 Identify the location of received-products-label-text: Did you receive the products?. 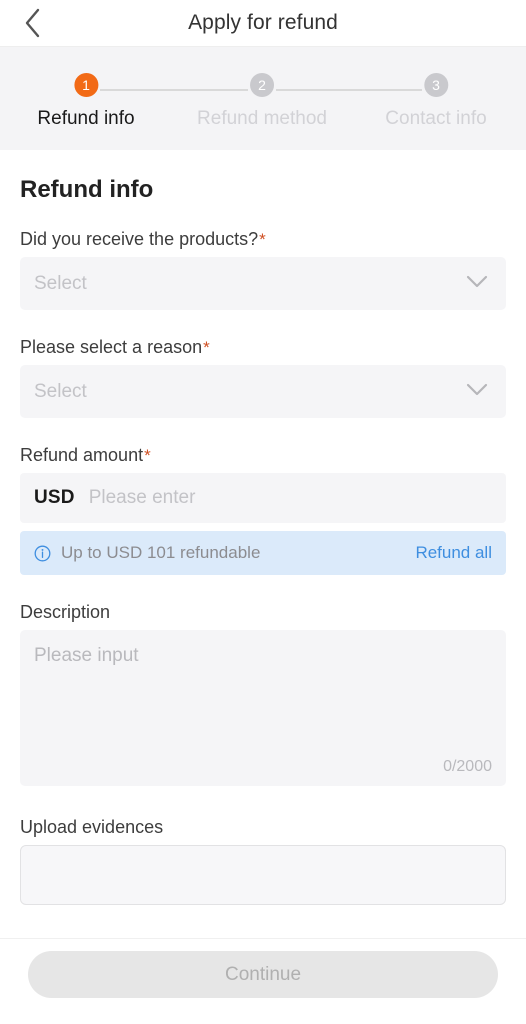
(139, 239).